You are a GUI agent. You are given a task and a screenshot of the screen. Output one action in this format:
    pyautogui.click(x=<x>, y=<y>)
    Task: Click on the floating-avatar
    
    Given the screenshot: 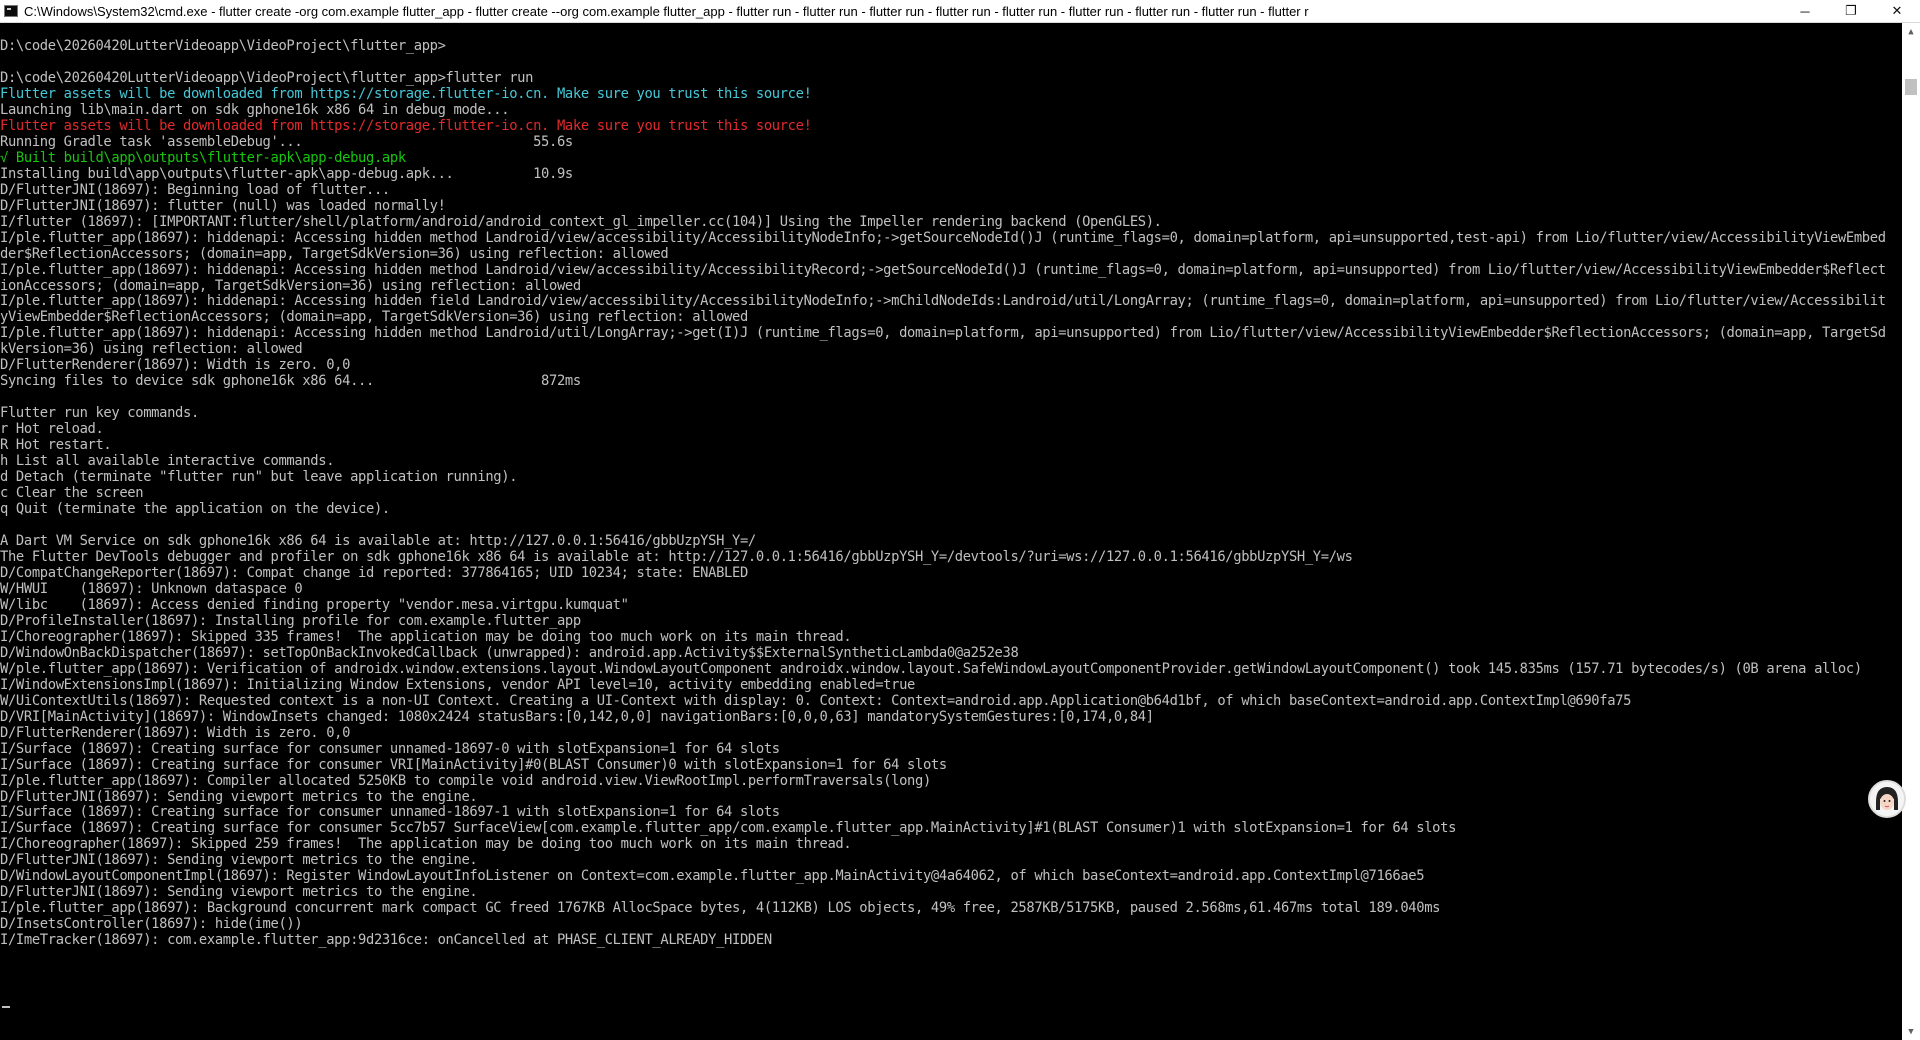 What is the action you would take?
    pyautogui.click(x=1887, y=799)
    